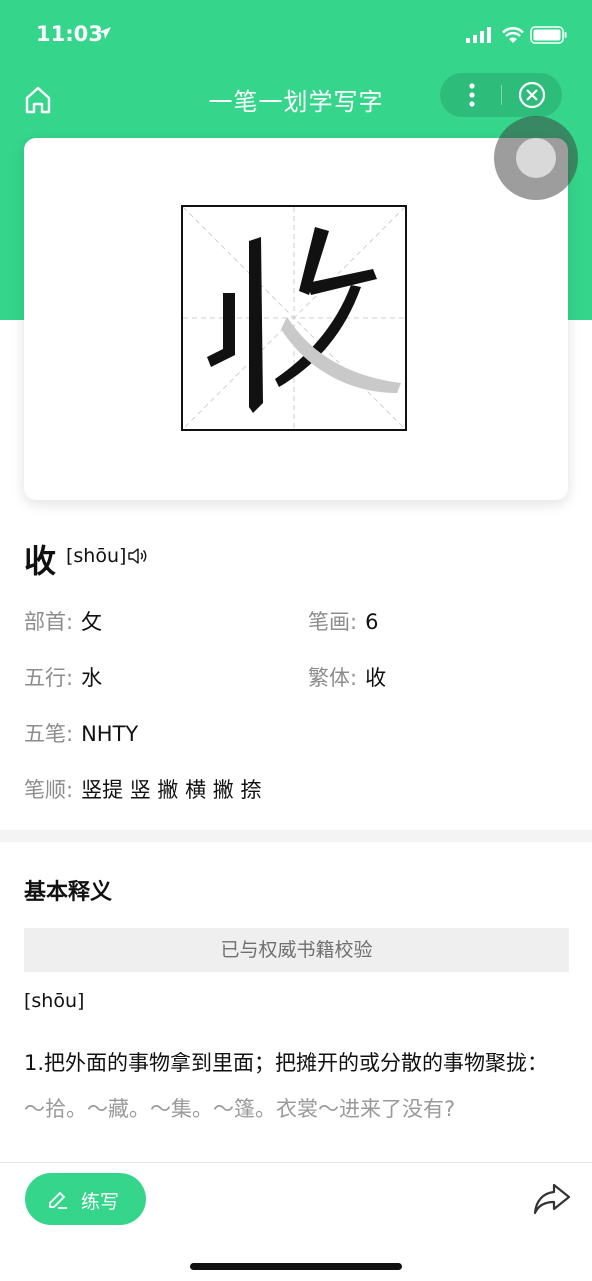  I want to click on info-row-stroke-order: 笔顺: 竖提 竖 撇 横 撇 捺, so click(142, 789).